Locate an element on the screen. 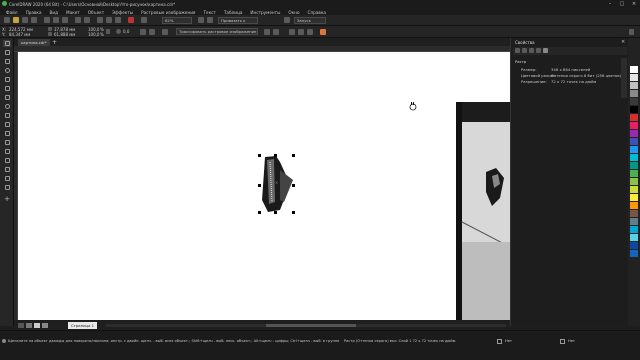 The height and width of the screenshot is (360, 640). zoom-tool-icon is located at coordinates (7, 70).